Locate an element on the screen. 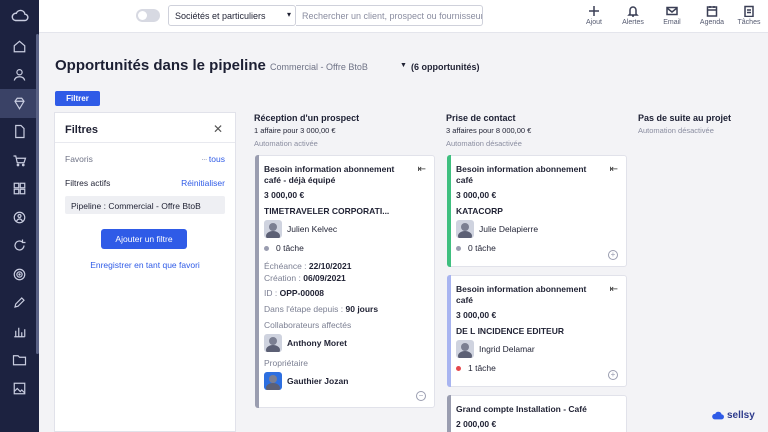 The image size is (768, 432). tasks-label: Tâches is located at coordinates (749, 22).